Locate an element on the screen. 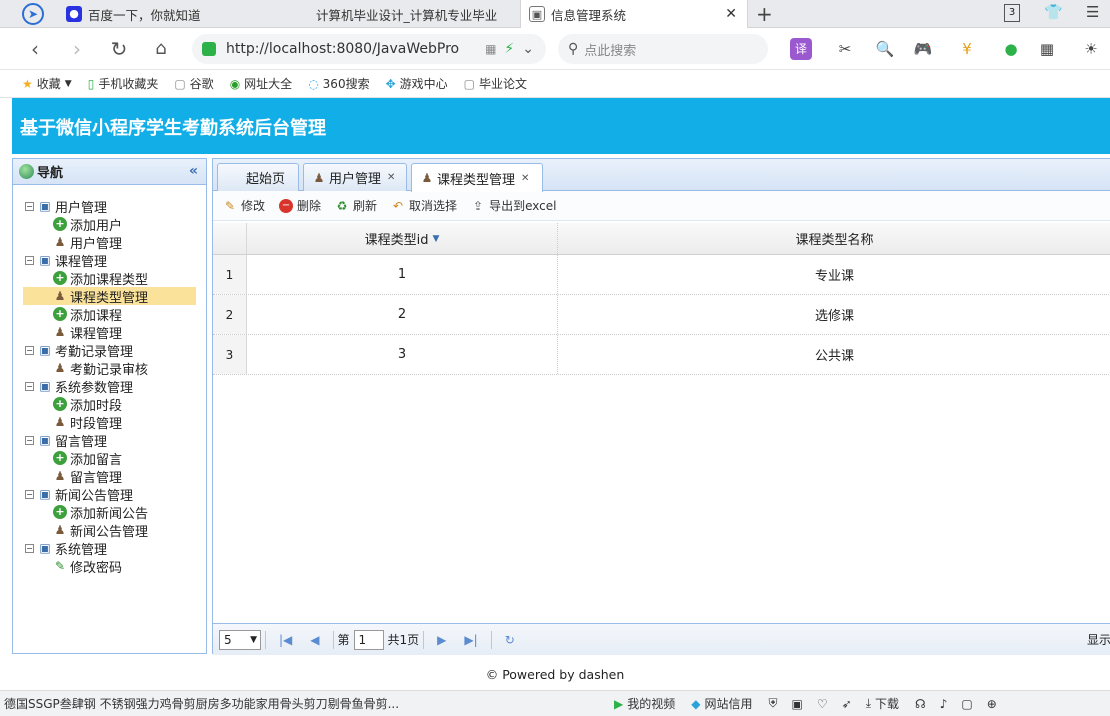 This screenshot has height=716, width=1110. tree-item: + 添加课程类型 is located at coordinates (100, 278).